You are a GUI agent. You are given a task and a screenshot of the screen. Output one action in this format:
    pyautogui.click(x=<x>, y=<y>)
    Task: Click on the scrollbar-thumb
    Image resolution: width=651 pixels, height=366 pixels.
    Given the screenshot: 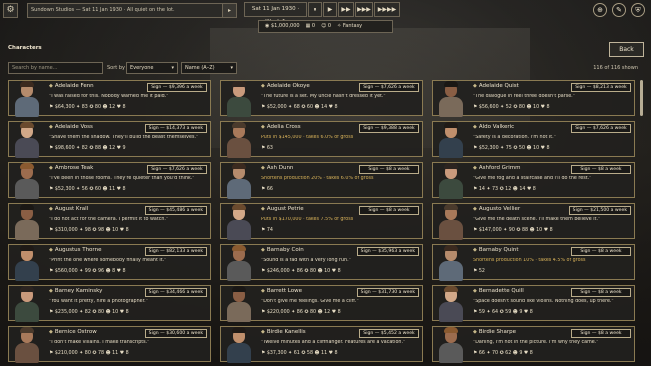 What is the action you would take?
    pyautogui.click(x=641, y=98)
    